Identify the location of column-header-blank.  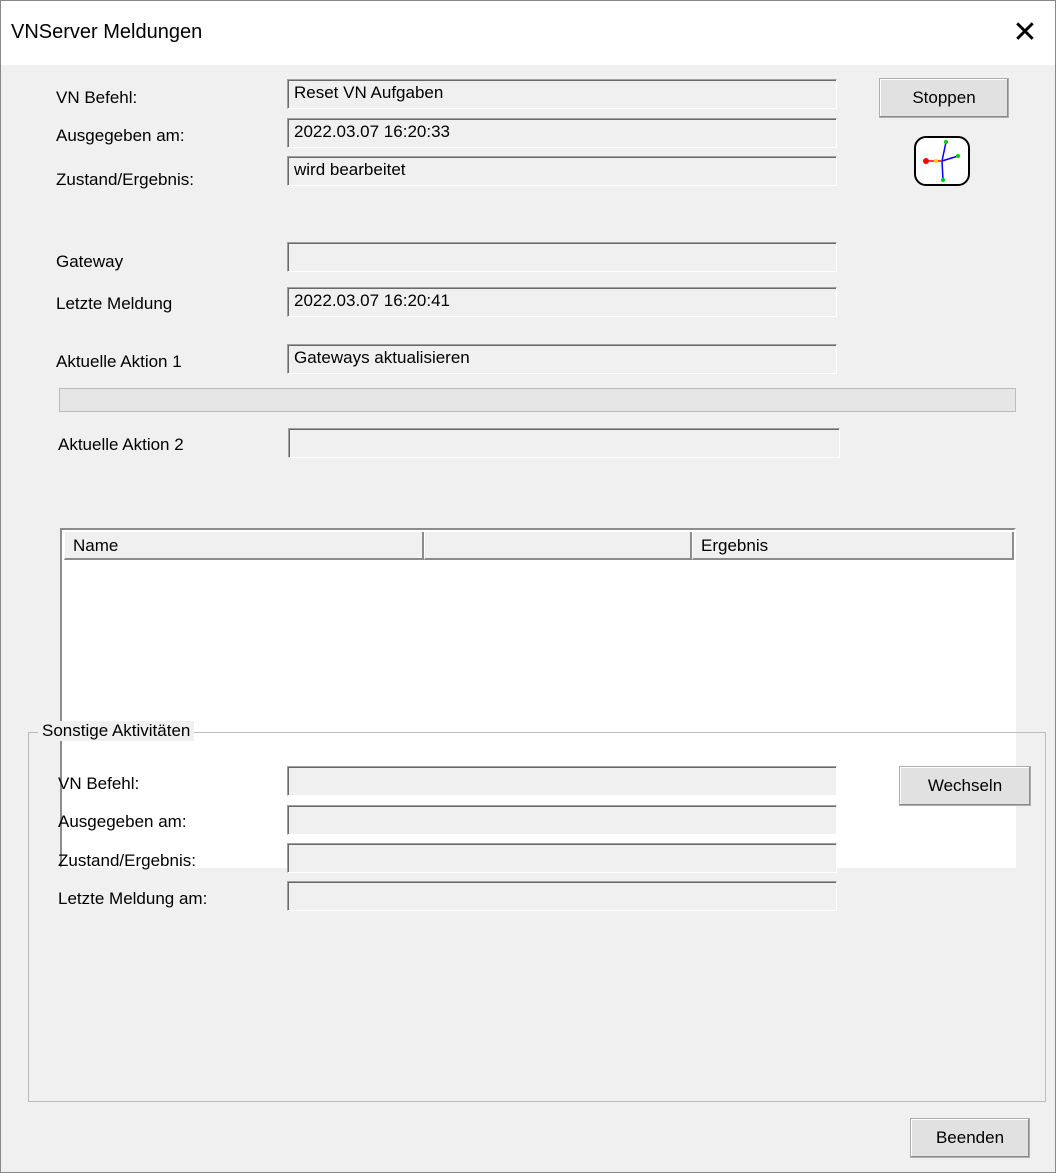
(558, 546).